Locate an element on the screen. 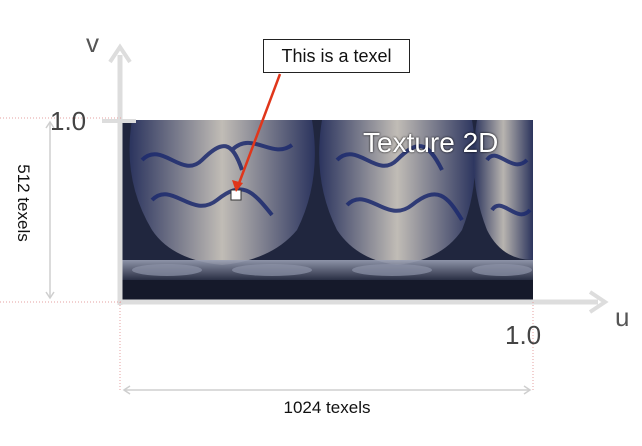  v-axis-label: v is located at coordinates (92, 43).